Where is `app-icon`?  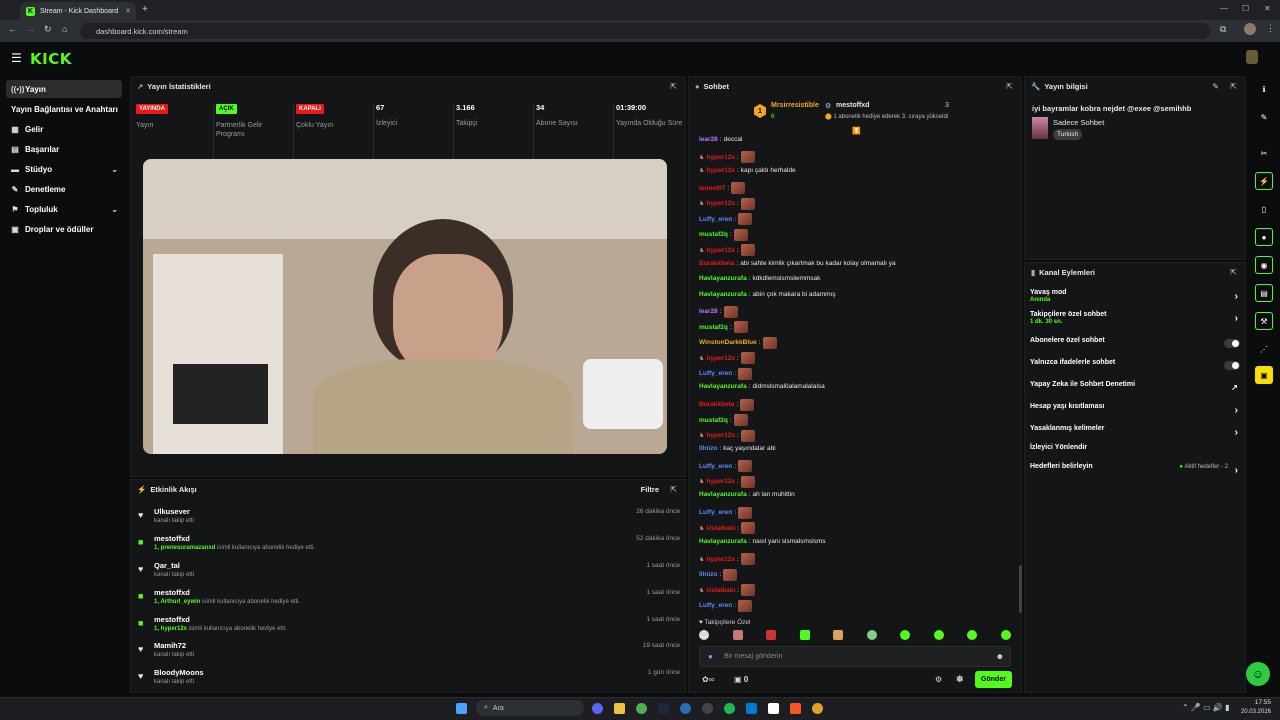 app-icon is located at coordinates (685, 708).